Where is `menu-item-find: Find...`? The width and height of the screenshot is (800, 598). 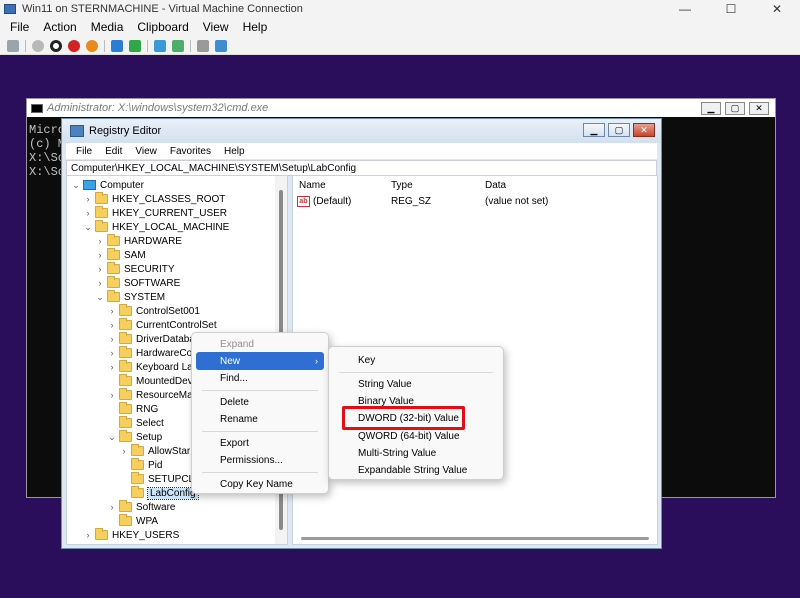
menu-item-find: Find... is located at coordinates (260, 378).